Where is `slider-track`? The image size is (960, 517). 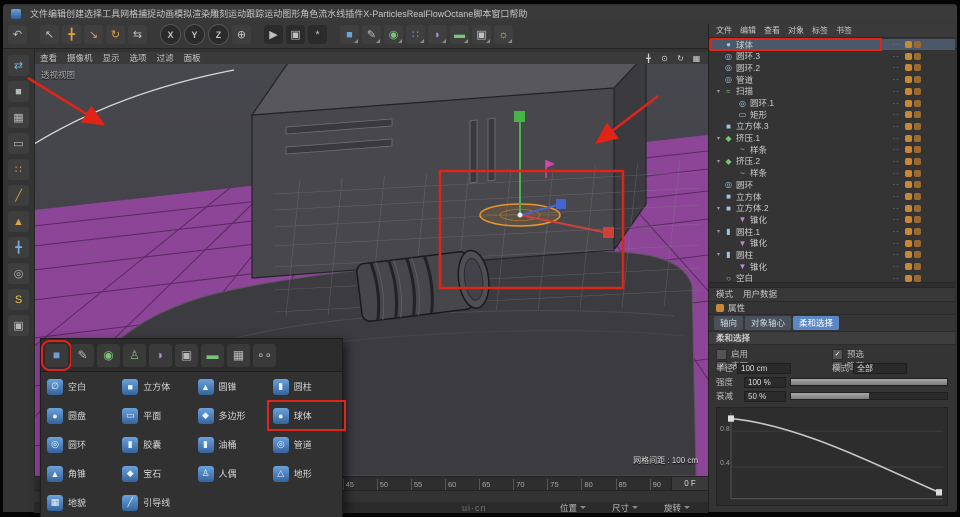 slider-track is located at coordinates (869, 396).